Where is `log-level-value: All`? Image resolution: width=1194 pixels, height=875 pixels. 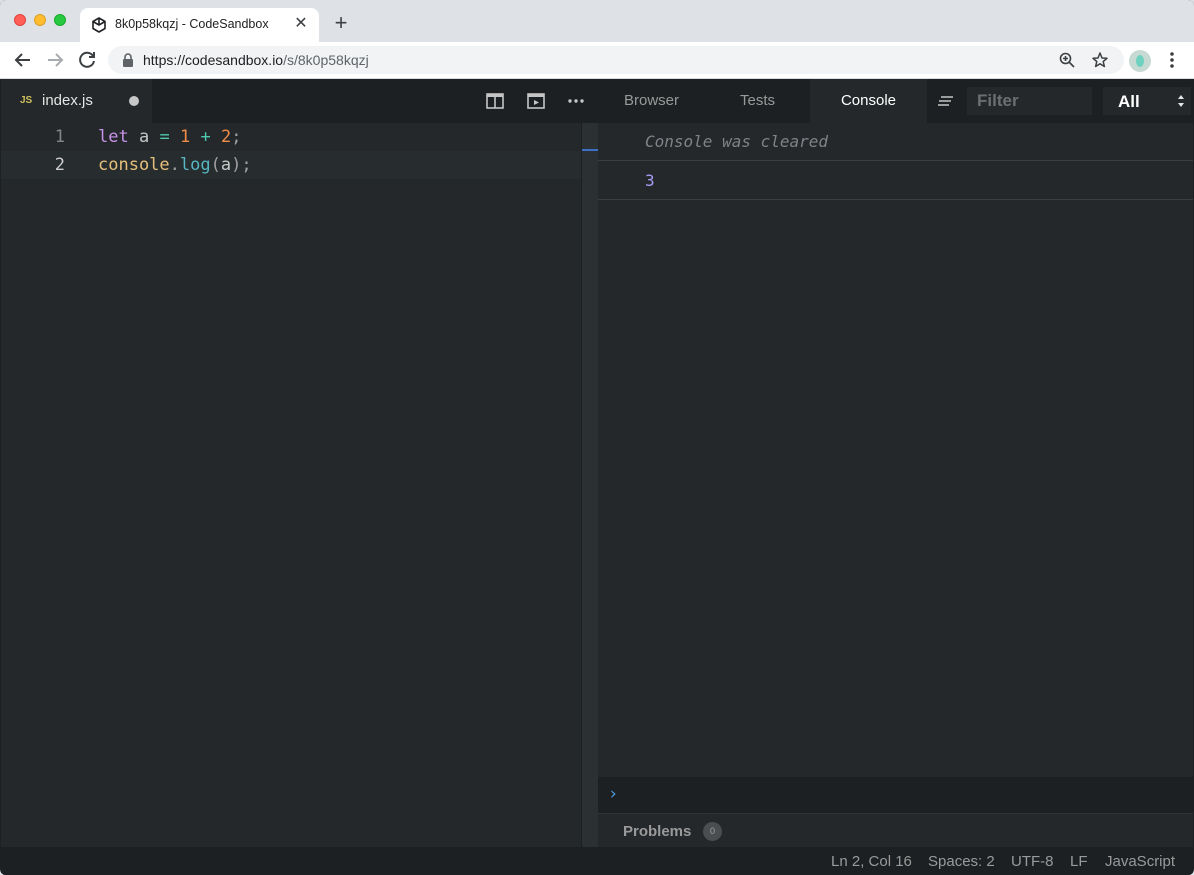 log-level-value: All is located at coordinates (1129, 101).